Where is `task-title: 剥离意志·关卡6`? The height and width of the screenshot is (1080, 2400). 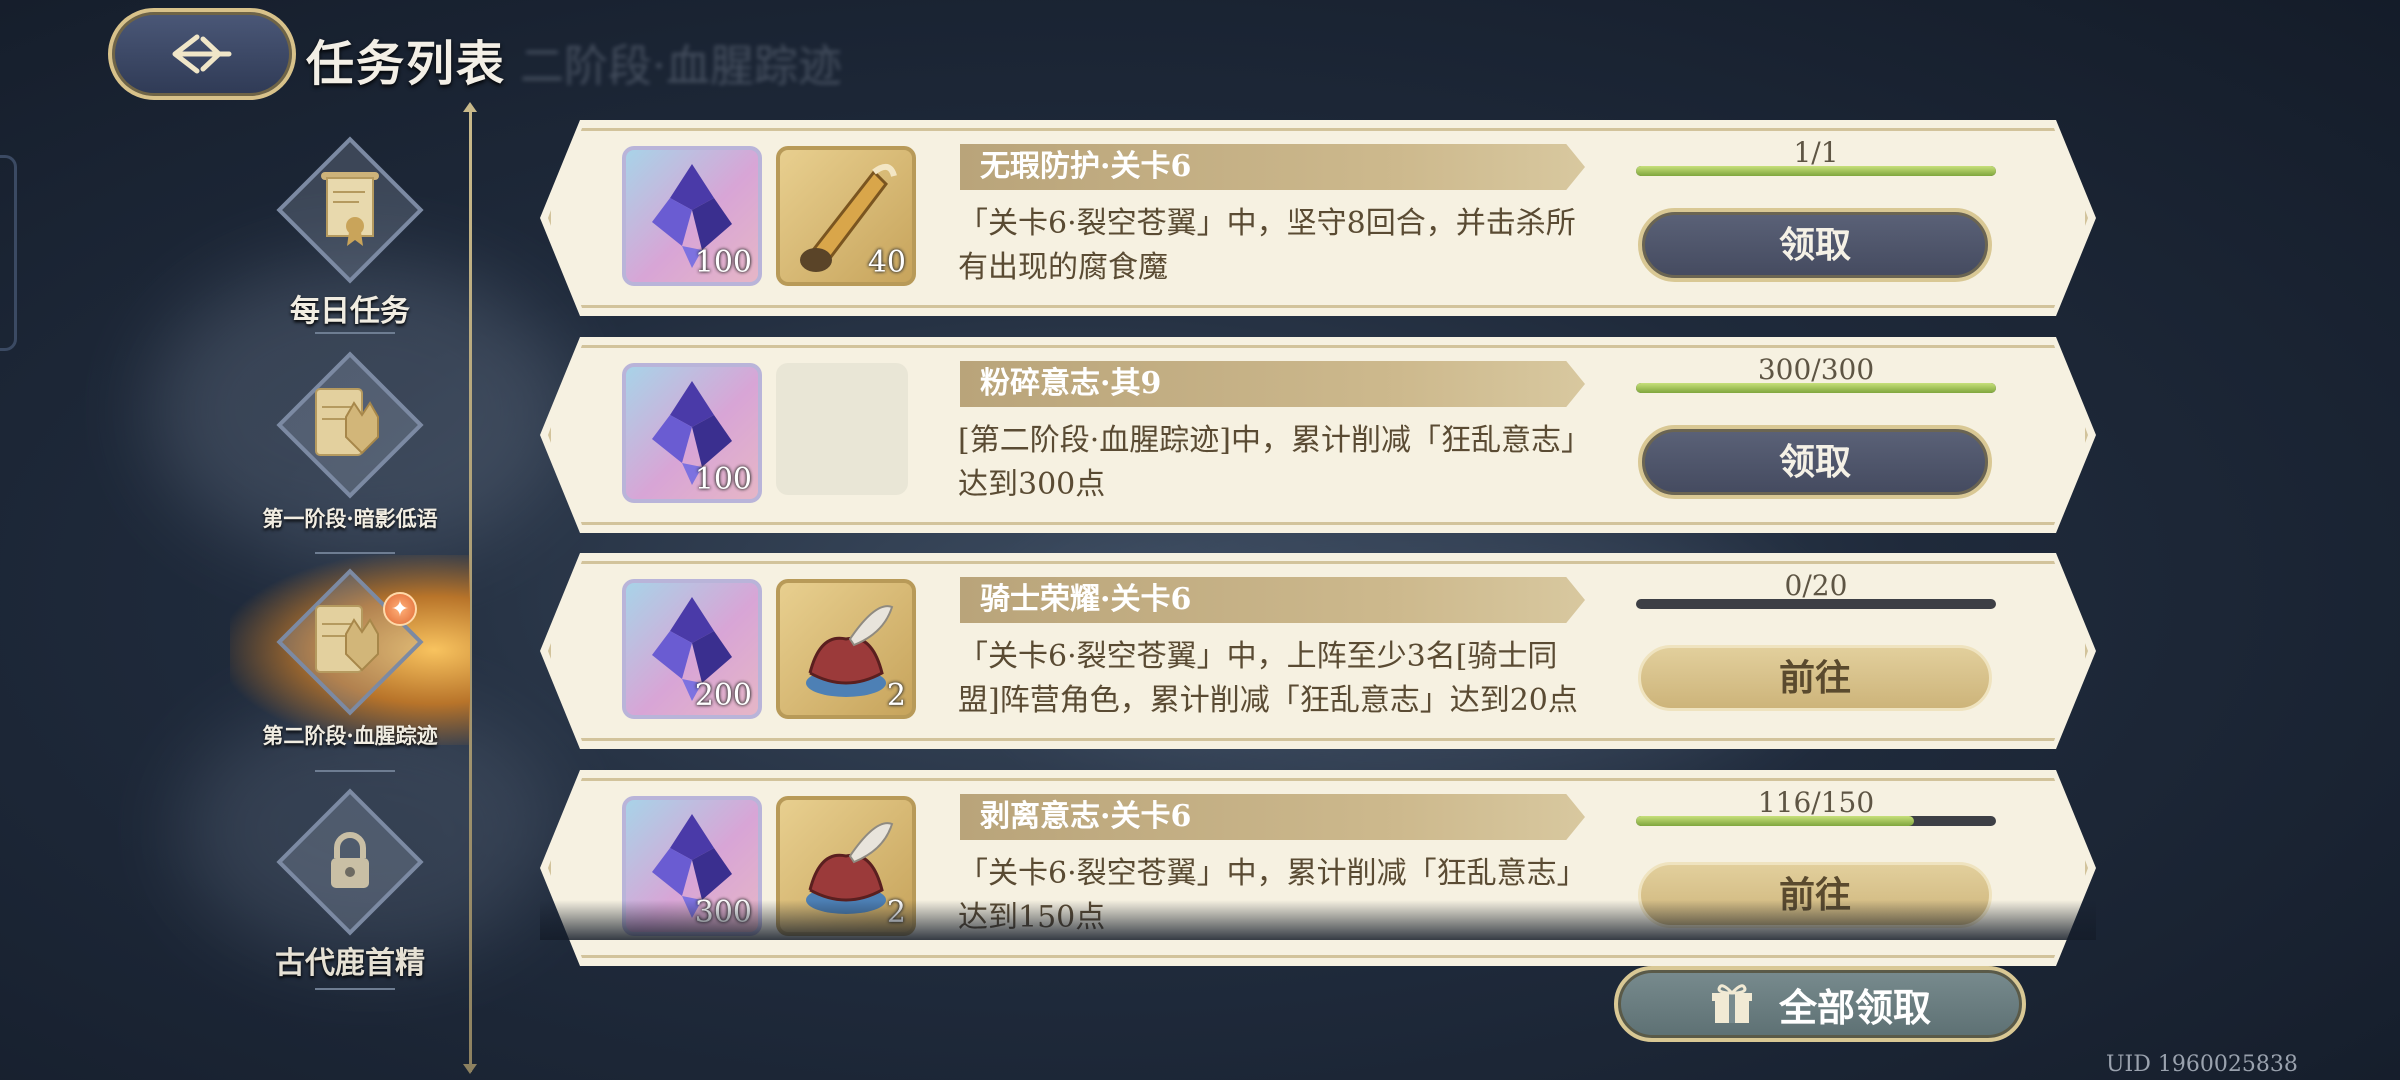 task-title: 剥离意志·关卡6 is located at coordinates (1272, 817).